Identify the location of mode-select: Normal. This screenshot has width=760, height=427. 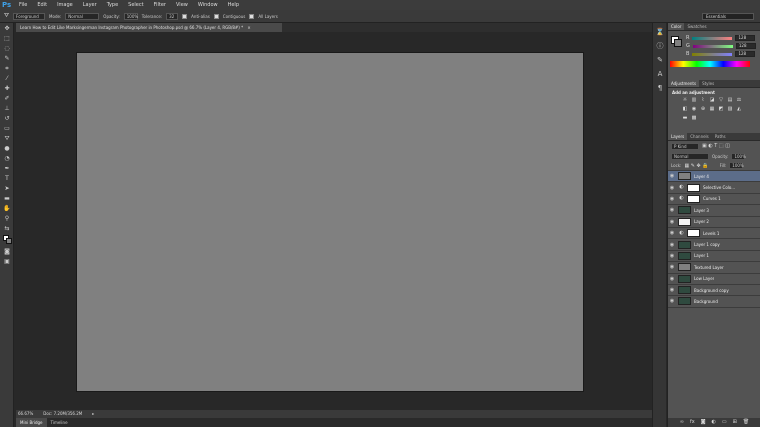
(82, 16).